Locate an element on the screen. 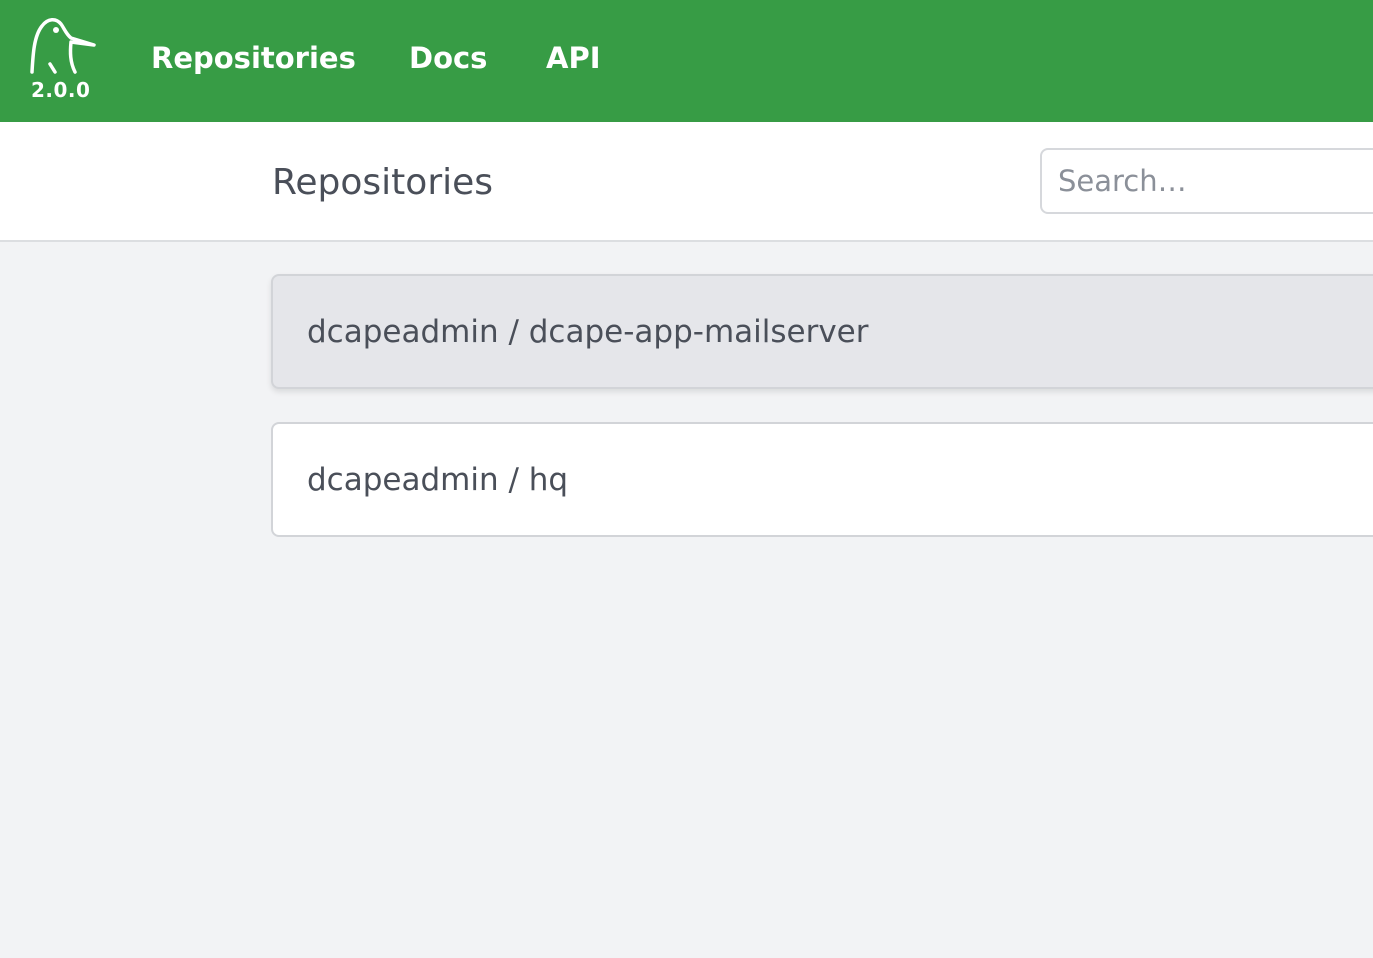 The height and width of the screenshot is (958, 1373). penguin-logo-icon is located at coordinates (63, 46).